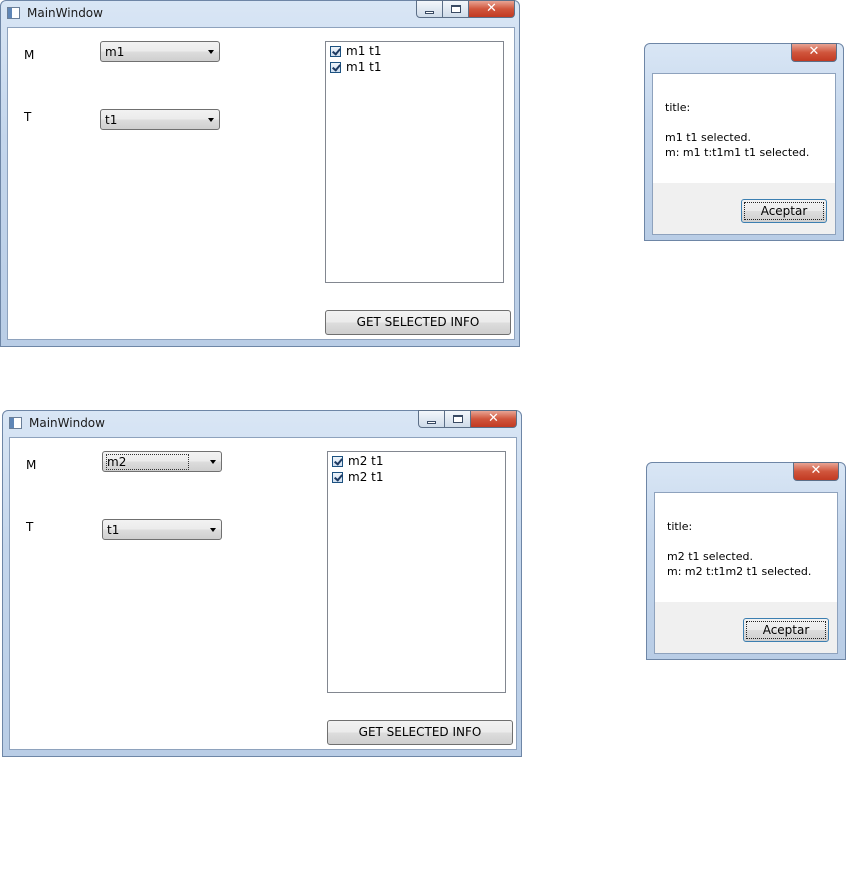 The height and width of the screenshot is (893, 859). I want to click on dialog-line-selected: m1 t1 selected., so click(708, 137).